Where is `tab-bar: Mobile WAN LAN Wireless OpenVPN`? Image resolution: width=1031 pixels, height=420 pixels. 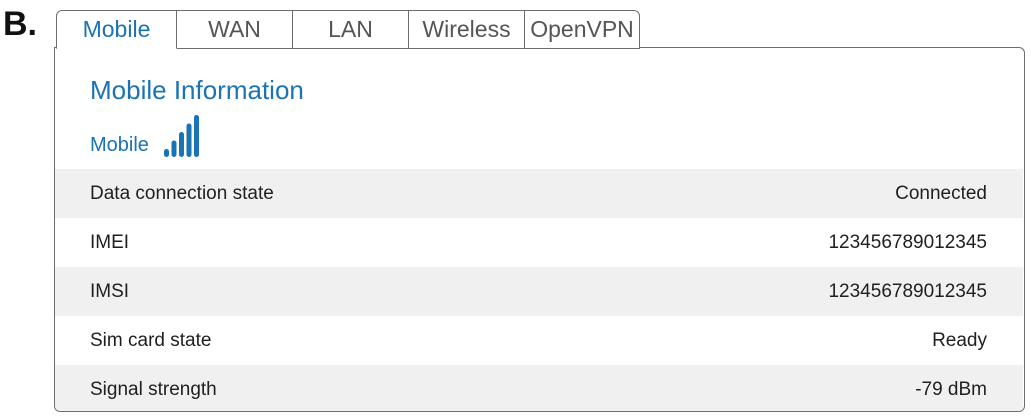 tab-bar: Mobile WAN LAN Wireless OpenVPN is located at coordinates (348, 29).